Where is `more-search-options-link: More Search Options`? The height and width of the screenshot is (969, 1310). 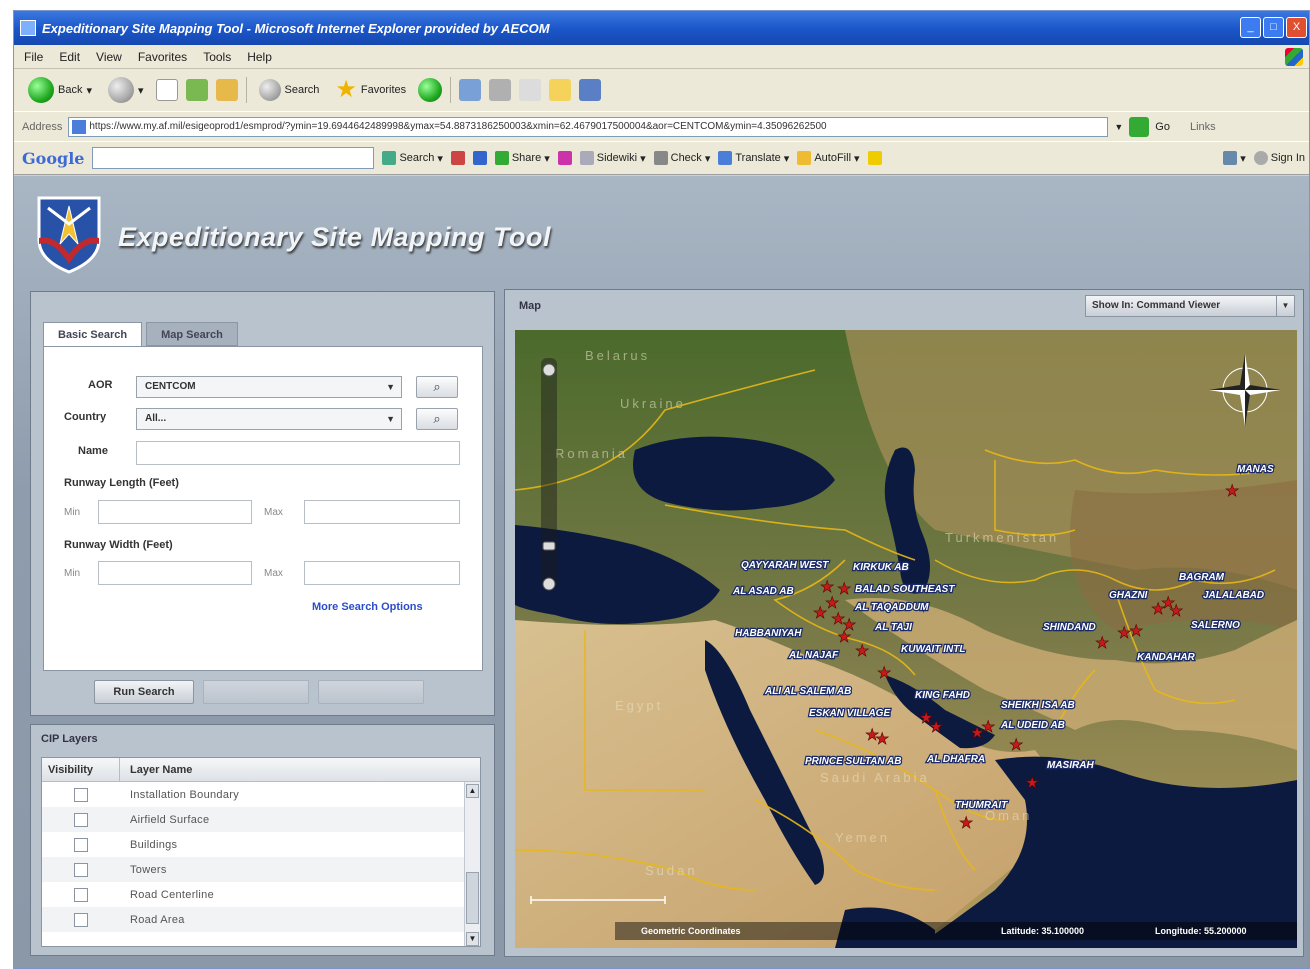
more-search-options-link: More Search Options is located at coordinates (367, 607).